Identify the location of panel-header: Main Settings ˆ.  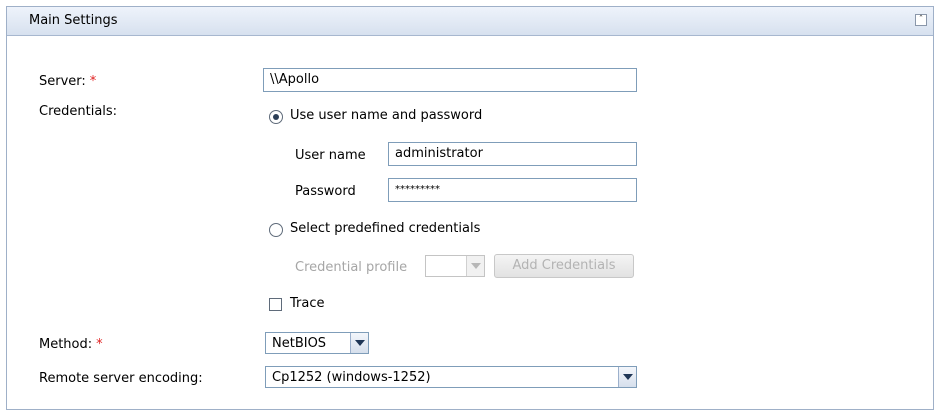
(470, 21).